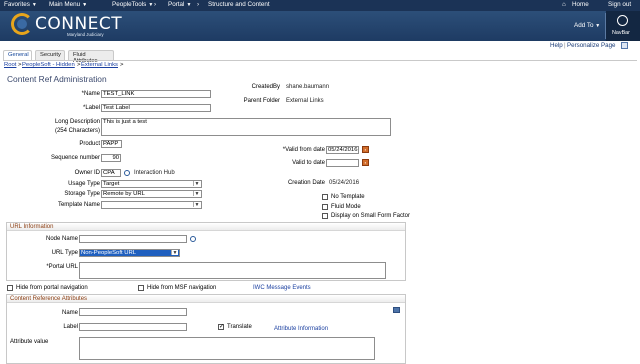  Describe the element at coordinates (239, 327) in the screenshot. I see `translate-label: Translate` at that location.